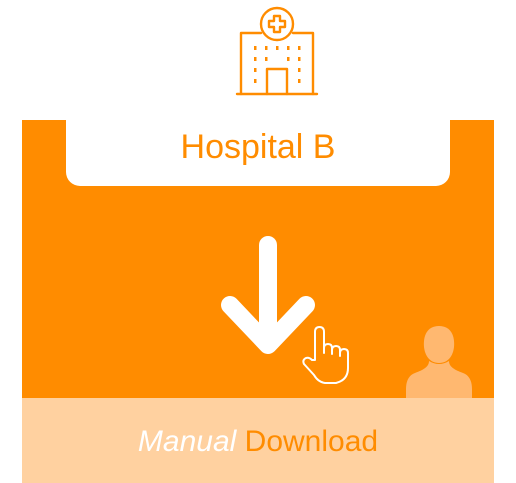 This screenshot has height=483, width=516. I want to click on manual-download-label: Manual Download, so click(258, 442).